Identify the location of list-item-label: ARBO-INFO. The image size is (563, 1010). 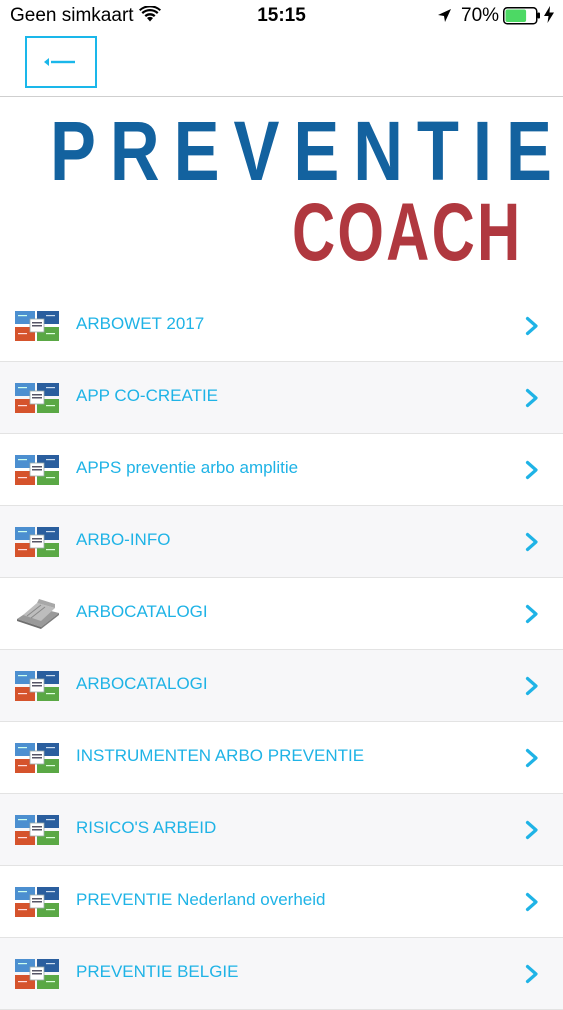
(123, 539).